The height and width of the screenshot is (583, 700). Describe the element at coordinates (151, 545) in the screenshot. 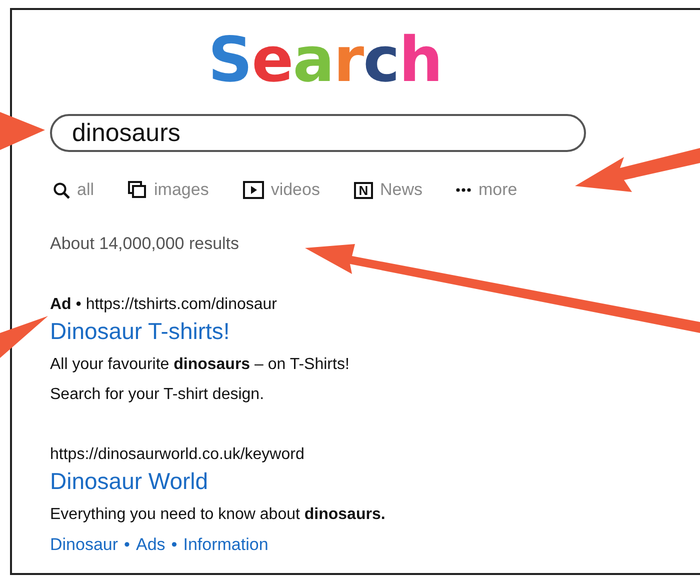

I see `sitelink: Ads` at that location.